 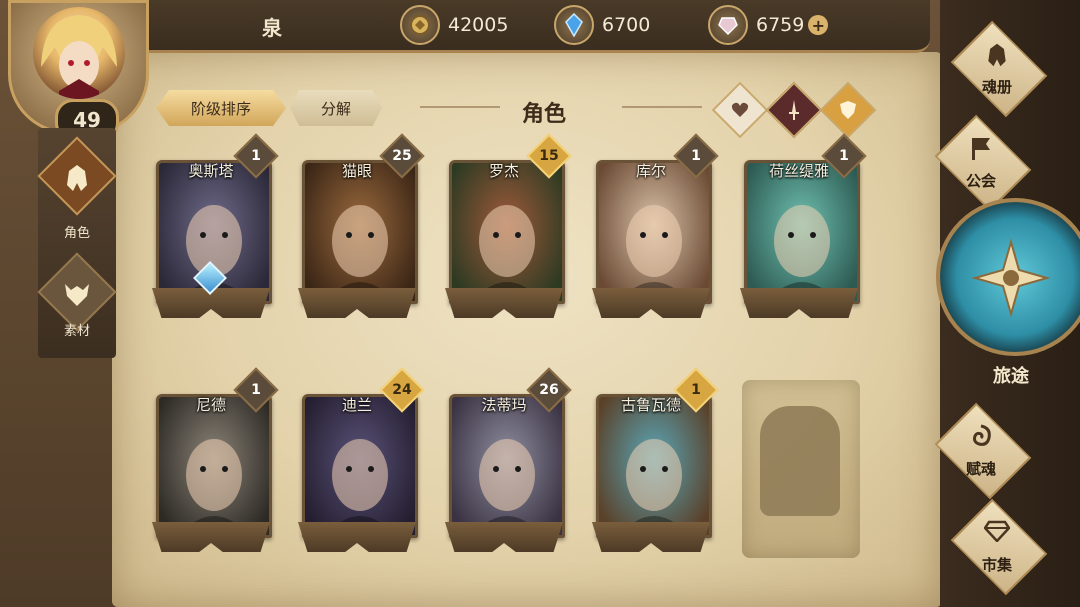 What do you see at coordinates (780, 25) in the screenshot?
I see `gem-amount: 6759` at bounding box center [780, 25].